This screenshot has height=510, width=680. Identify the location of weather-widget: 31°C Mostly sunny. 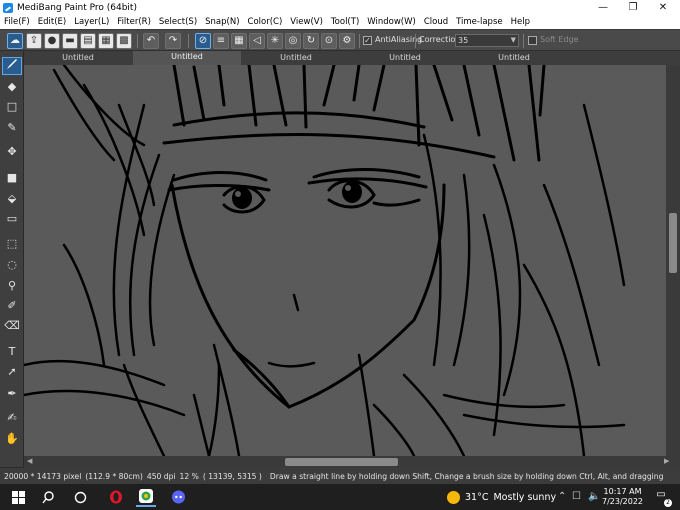
(501, 497).